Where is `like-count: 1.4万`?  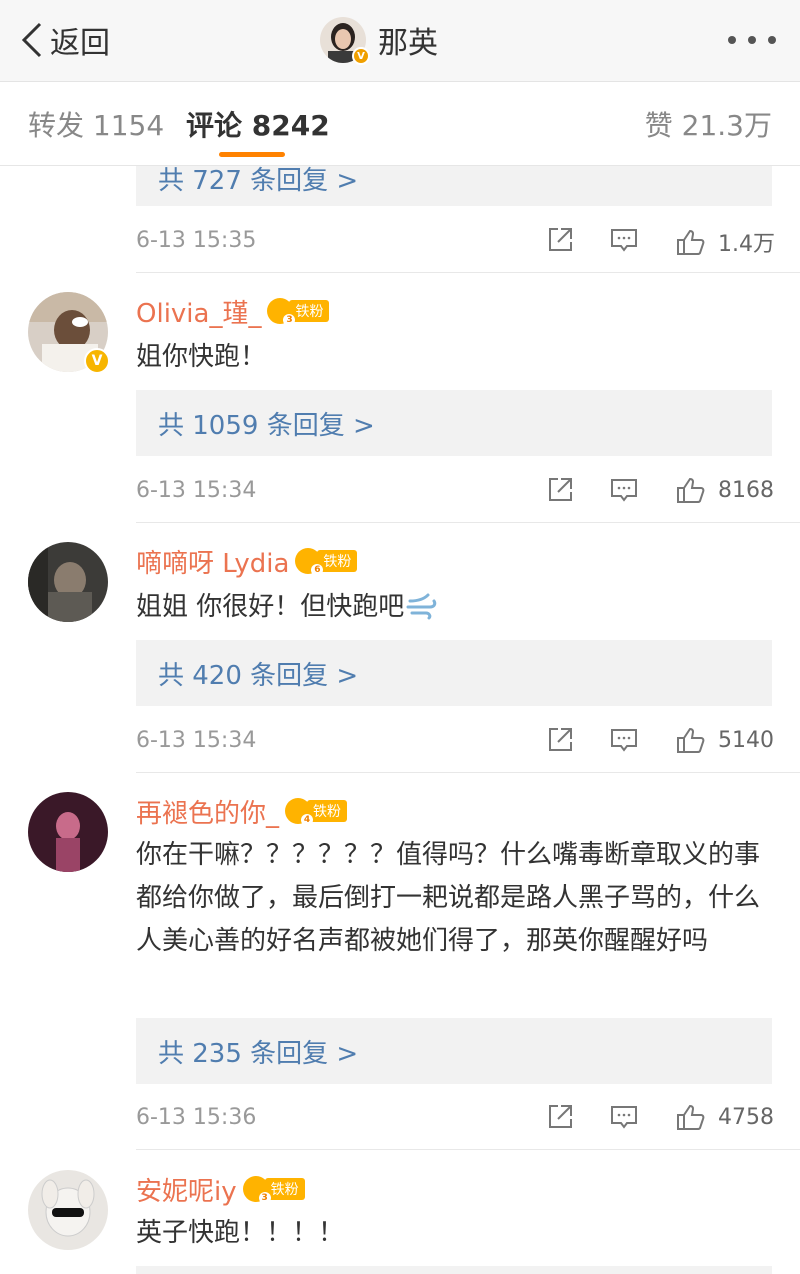
like-count: 1.4万 is located at coordinates (746, 244).